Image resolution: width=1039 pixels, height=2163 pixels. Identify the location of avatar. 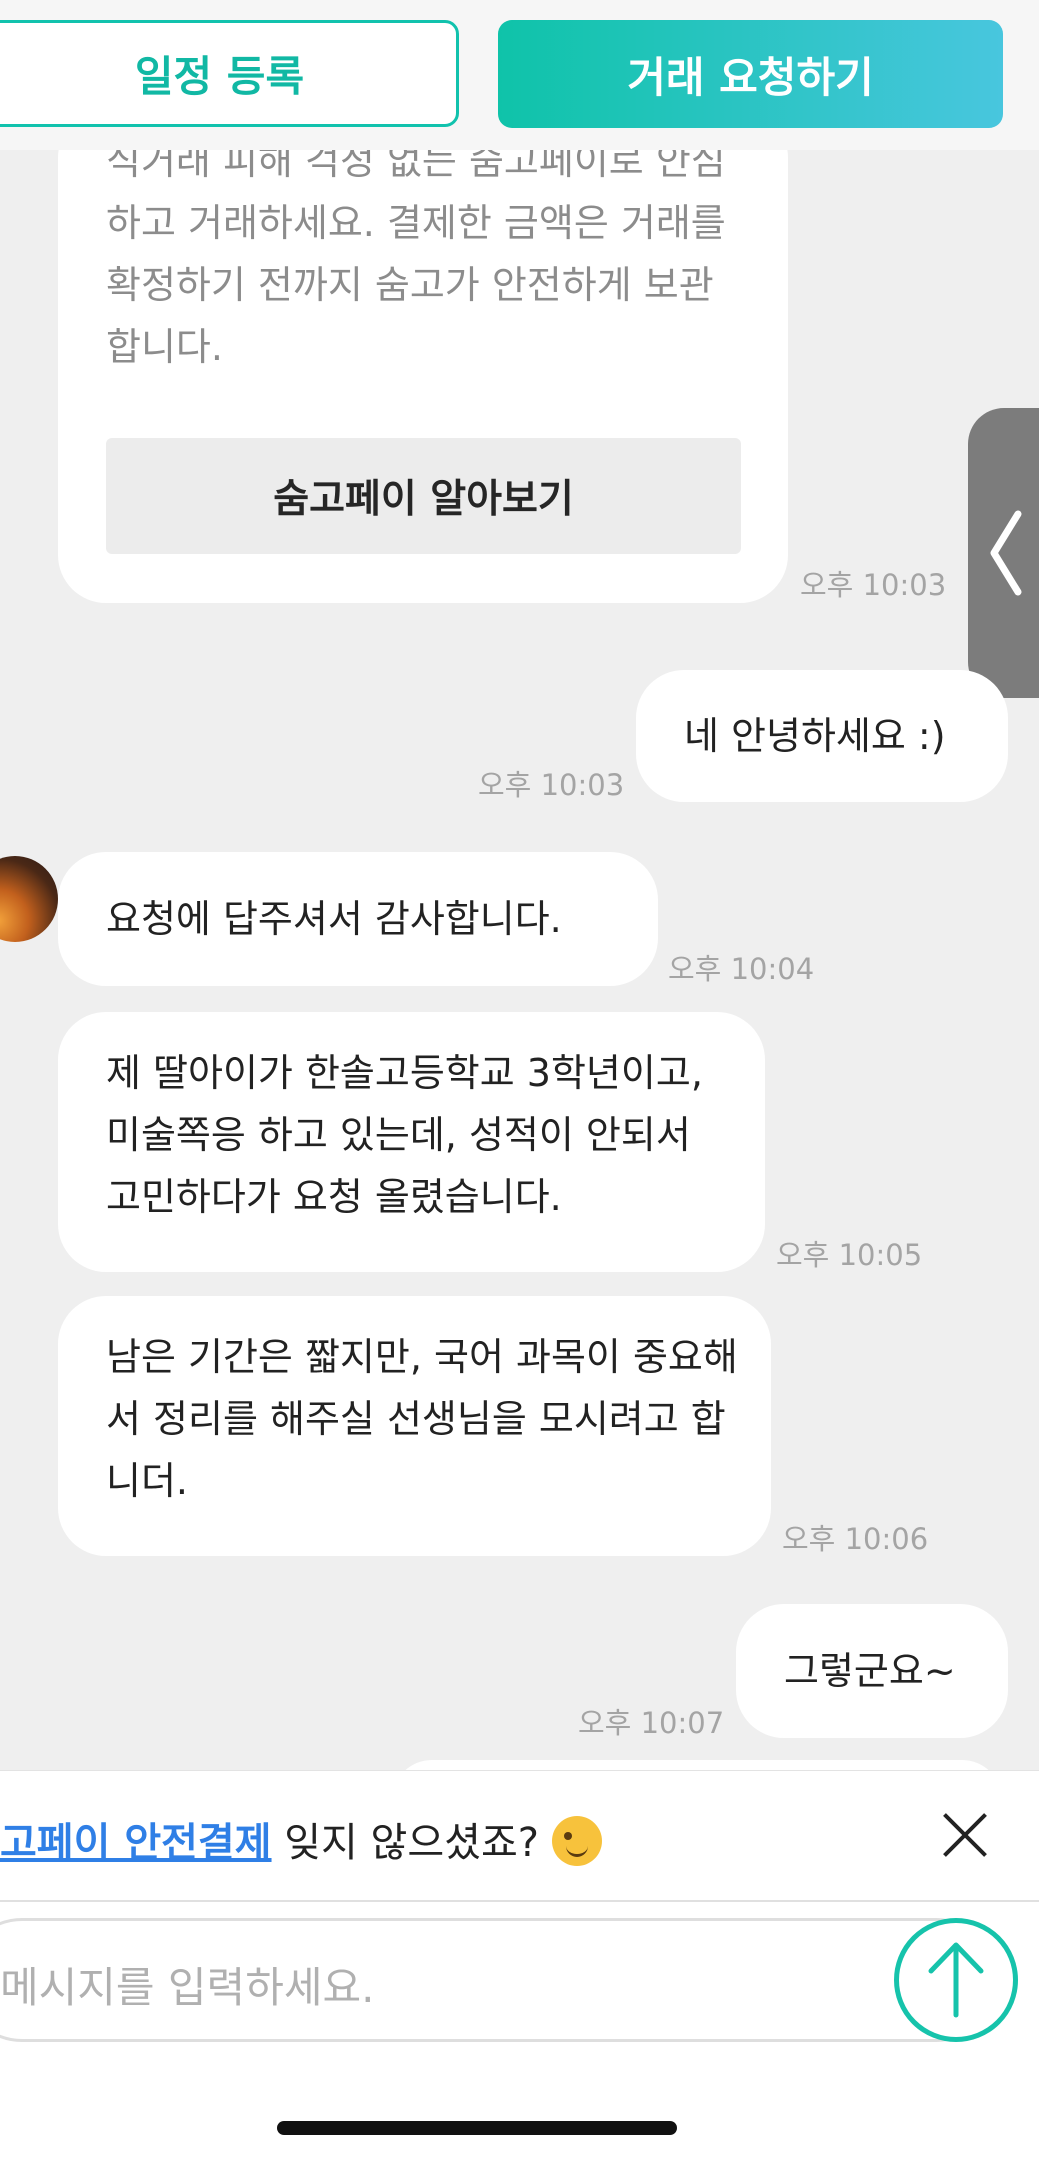
(29, 899).